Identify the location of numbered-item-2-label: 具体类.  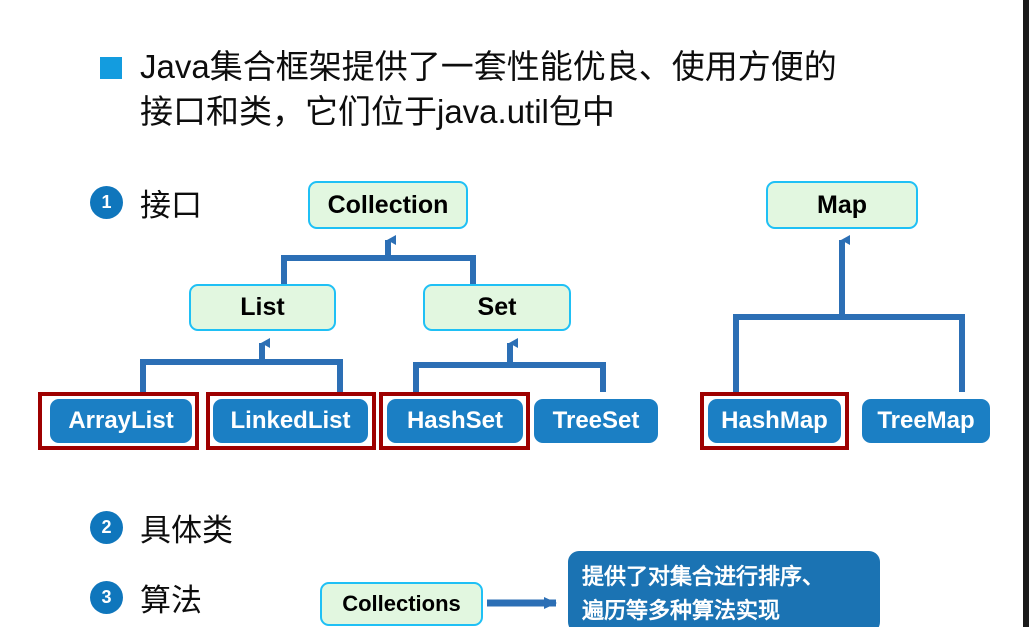
(186, 530).